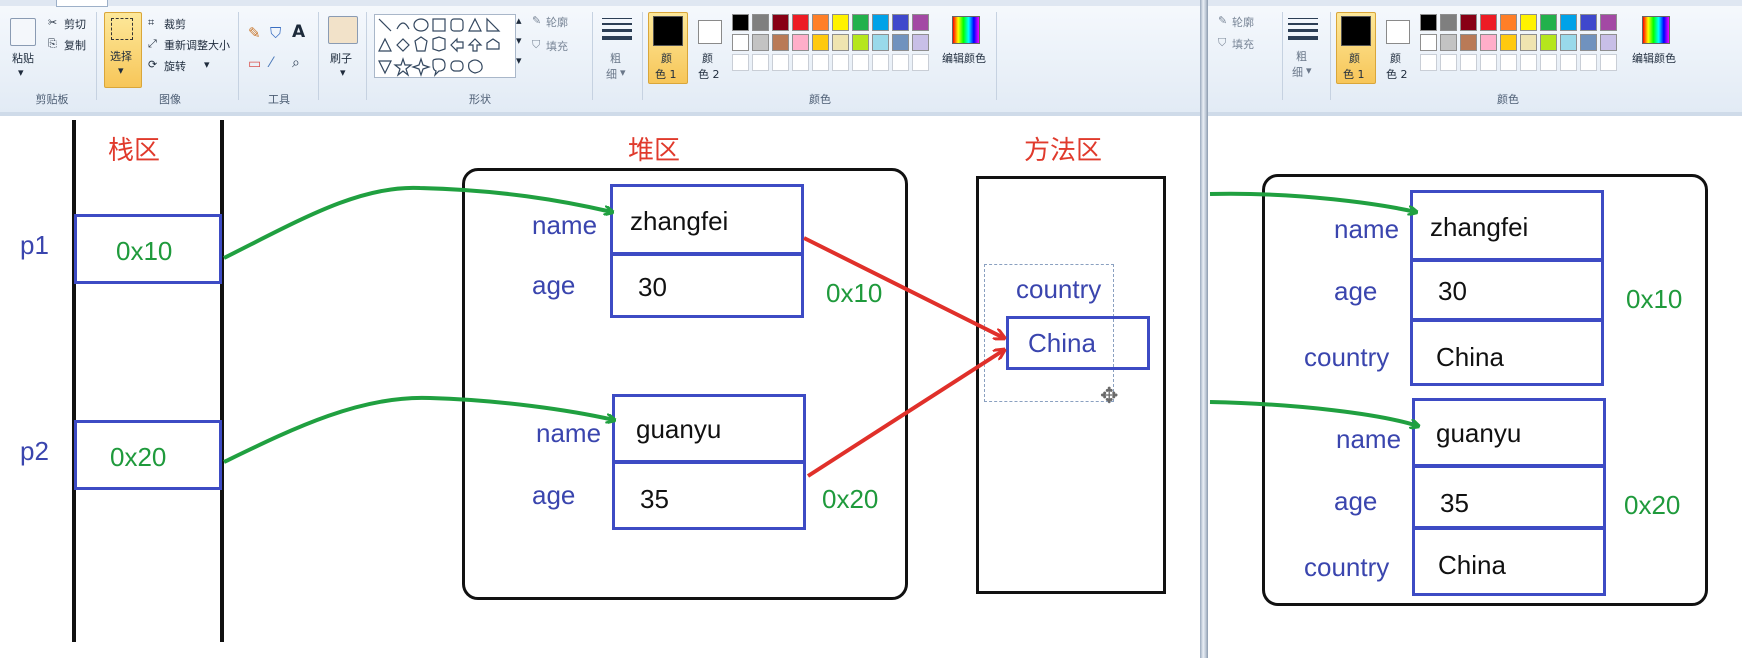 This screenshot has width=1742, height=658. Describe the element at coordinates (152, 64) in the screenshot. I see `rotate-icon: ⟳` at that location.